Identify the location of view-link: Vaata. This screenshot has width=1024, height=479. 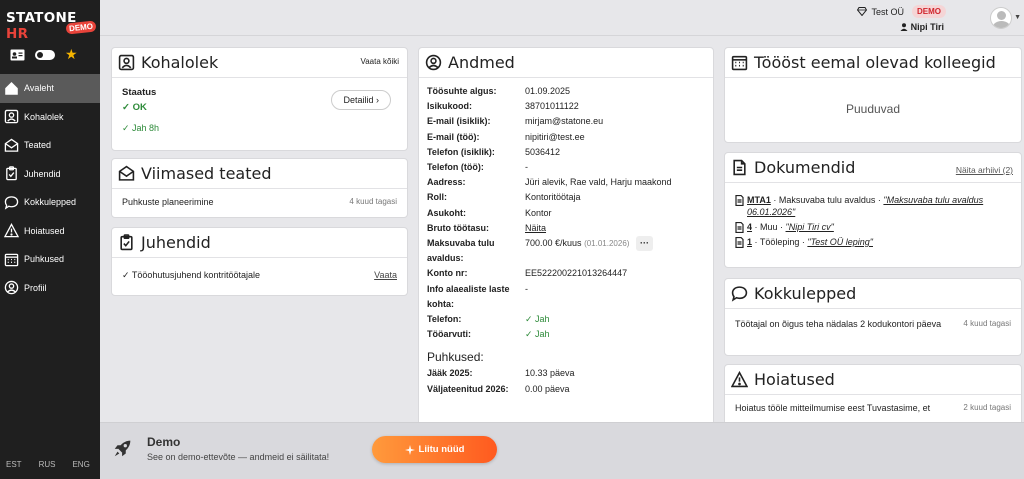
(385, 275).